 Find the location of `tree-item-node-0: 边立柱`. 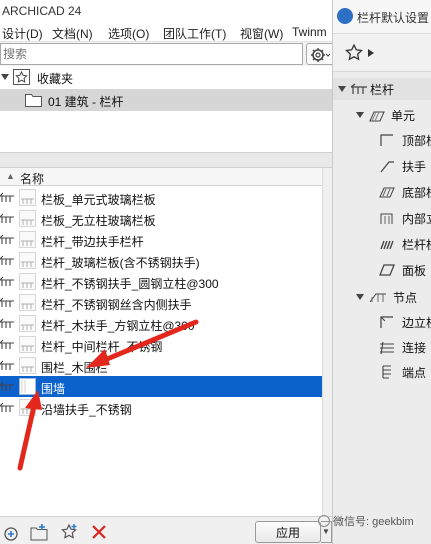

tree-item-node-0: 边立柱 is located at coordinates (382, 322).